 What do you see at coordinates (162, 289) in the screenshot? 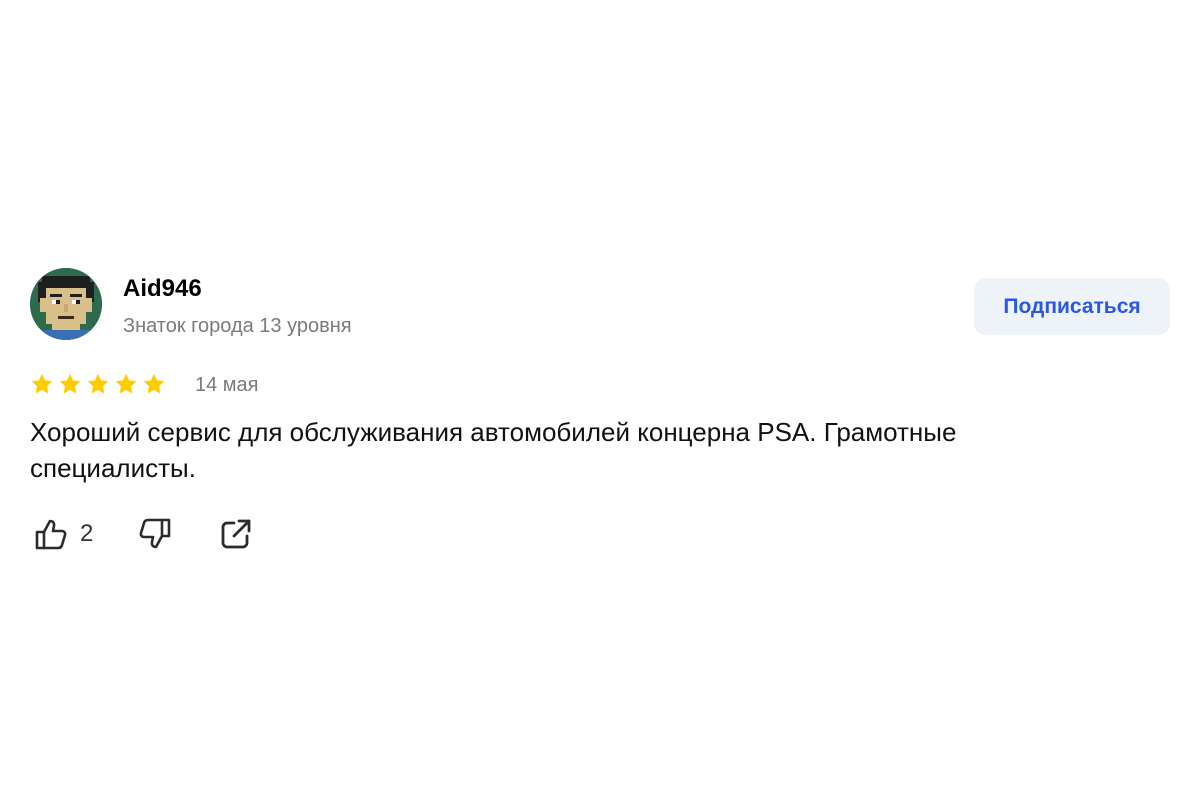
I see `author-name: Aid946` at bounding box center [162, 289].